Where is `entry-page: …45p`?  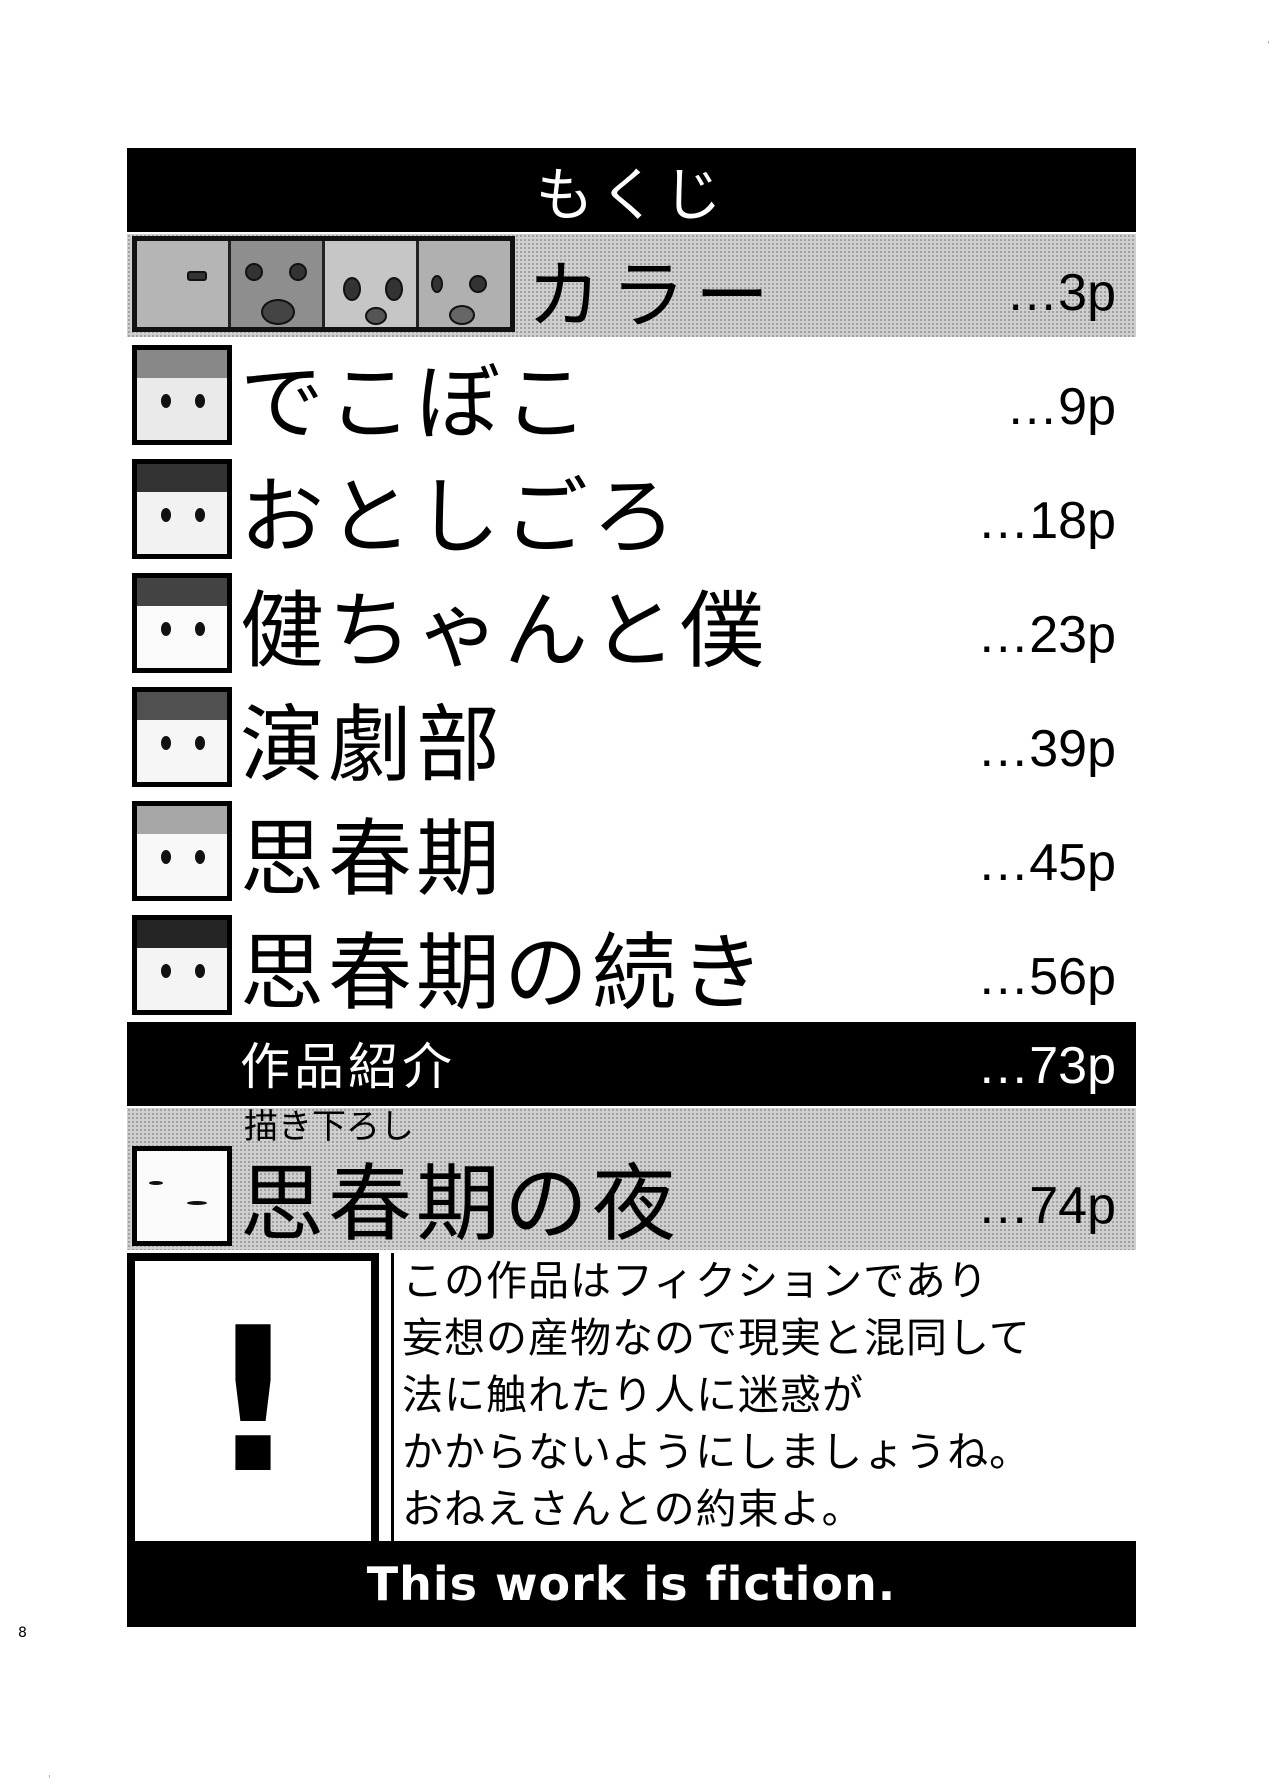
entry-page: …45p is located at coordinates (1046, 863).